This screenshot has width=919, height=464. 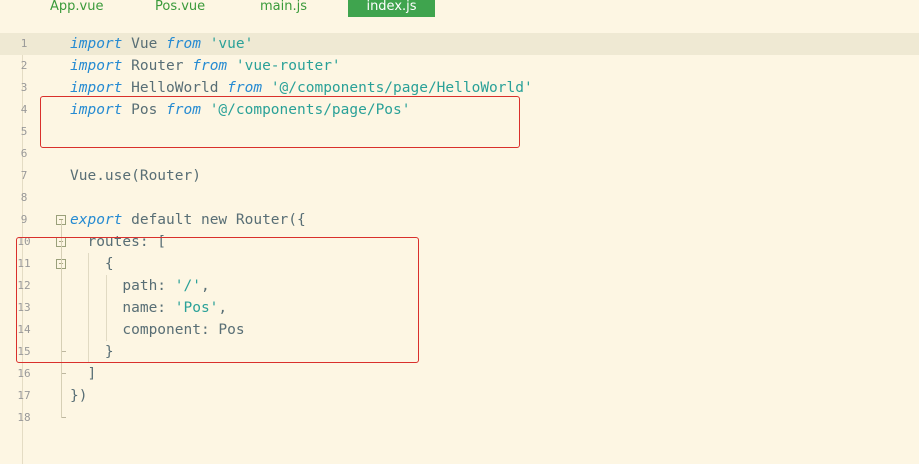 I want to click on line-number: 1, so click(x=24, y=43).